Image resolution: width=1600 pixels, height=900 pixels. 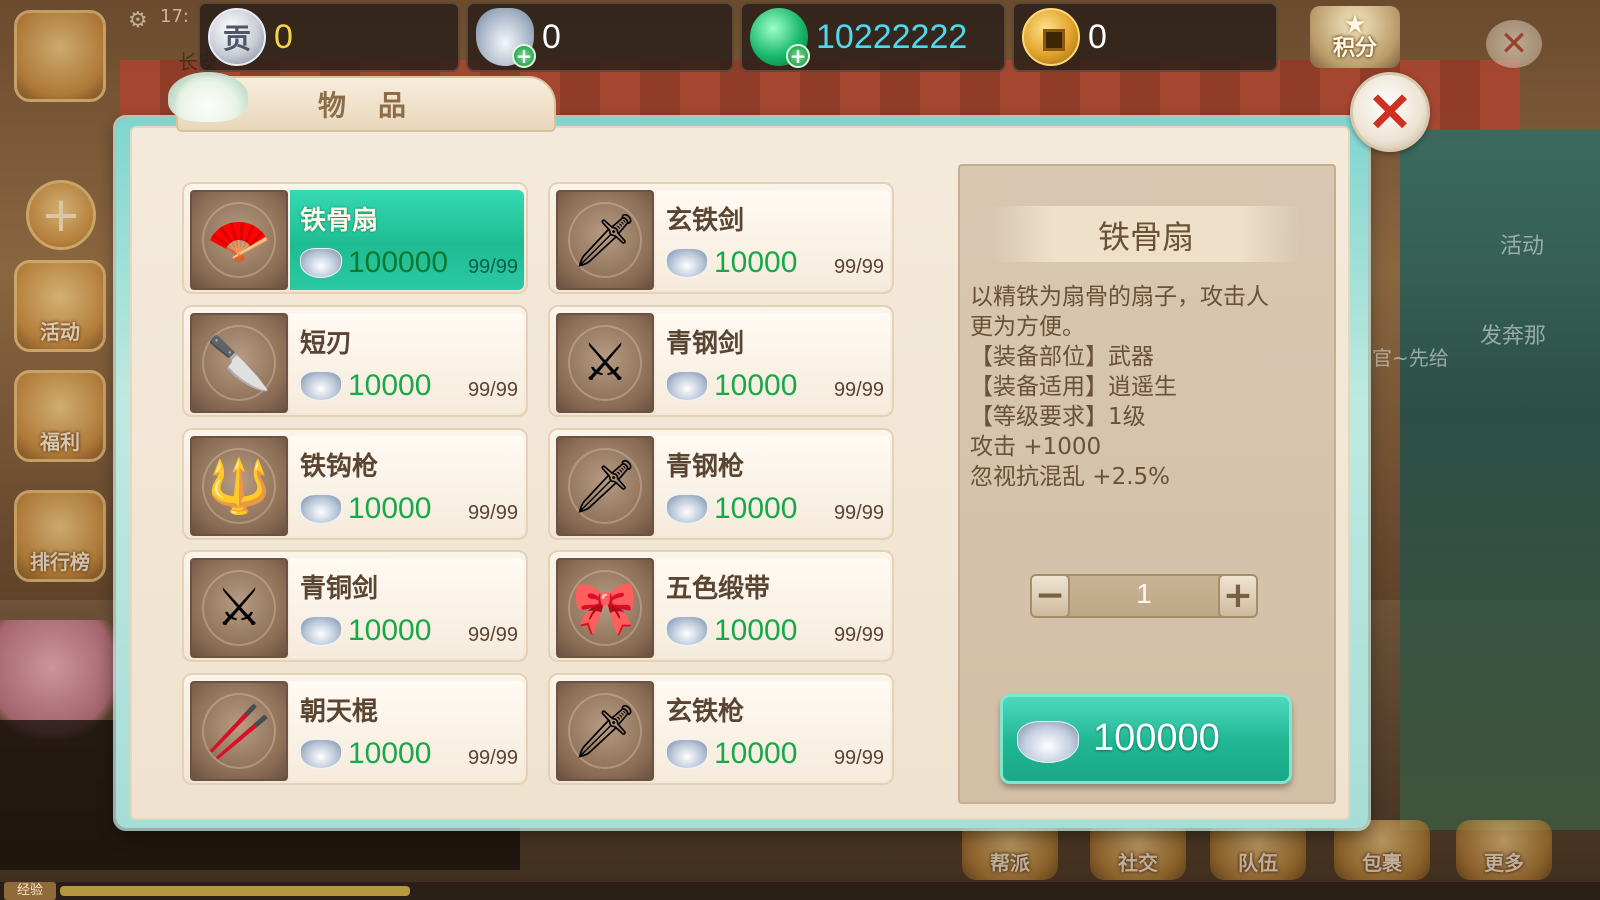 I want to click on desc-line: 【等级要求】1级, so click(x=1058, y=417).